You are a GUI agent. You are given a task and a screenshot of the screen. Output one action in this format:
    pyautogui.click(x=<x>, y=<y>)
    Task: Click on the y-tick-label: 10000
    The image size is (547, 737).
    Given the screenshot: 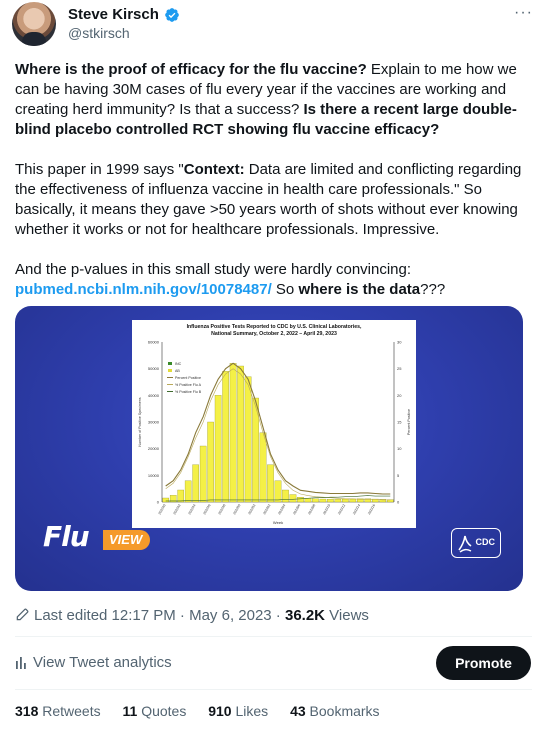 What is the action you would take?
    pyautogui.click(x=154, y=475)
    